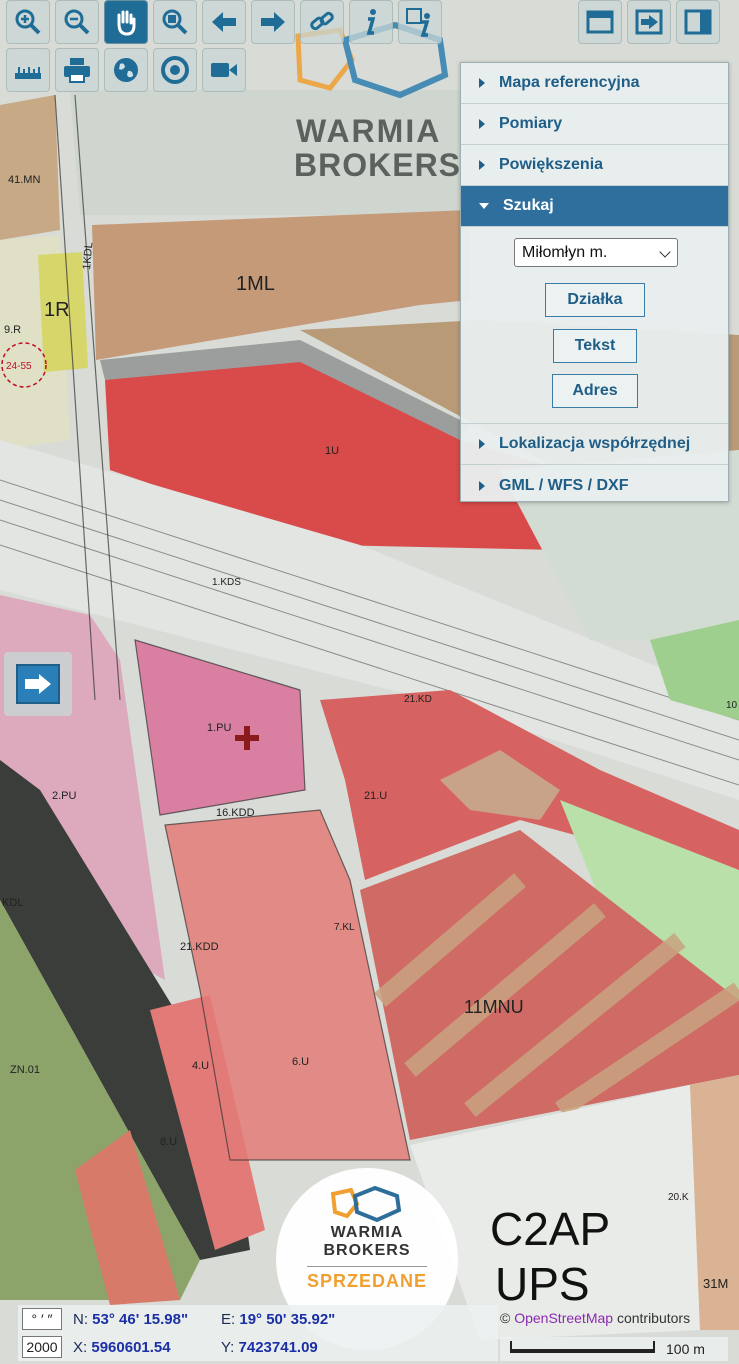 The image size is (739, 1364). What do you see at coordinates (595, 391) in the screenshot?
I see `address-search-button: Adres` at bounding box center [595, 391].